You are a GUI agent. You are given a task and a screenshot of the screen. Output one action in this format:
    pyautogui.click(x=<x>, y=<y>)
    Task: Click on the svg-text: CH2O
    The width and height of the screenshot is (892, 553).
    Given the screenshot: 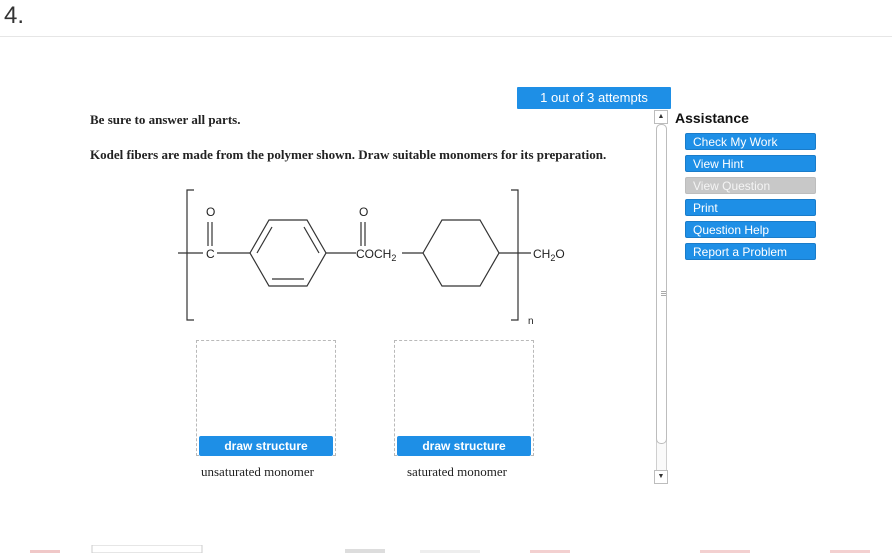 What is the action you would take?
    pyautogui.click(x=549, y=255)
    